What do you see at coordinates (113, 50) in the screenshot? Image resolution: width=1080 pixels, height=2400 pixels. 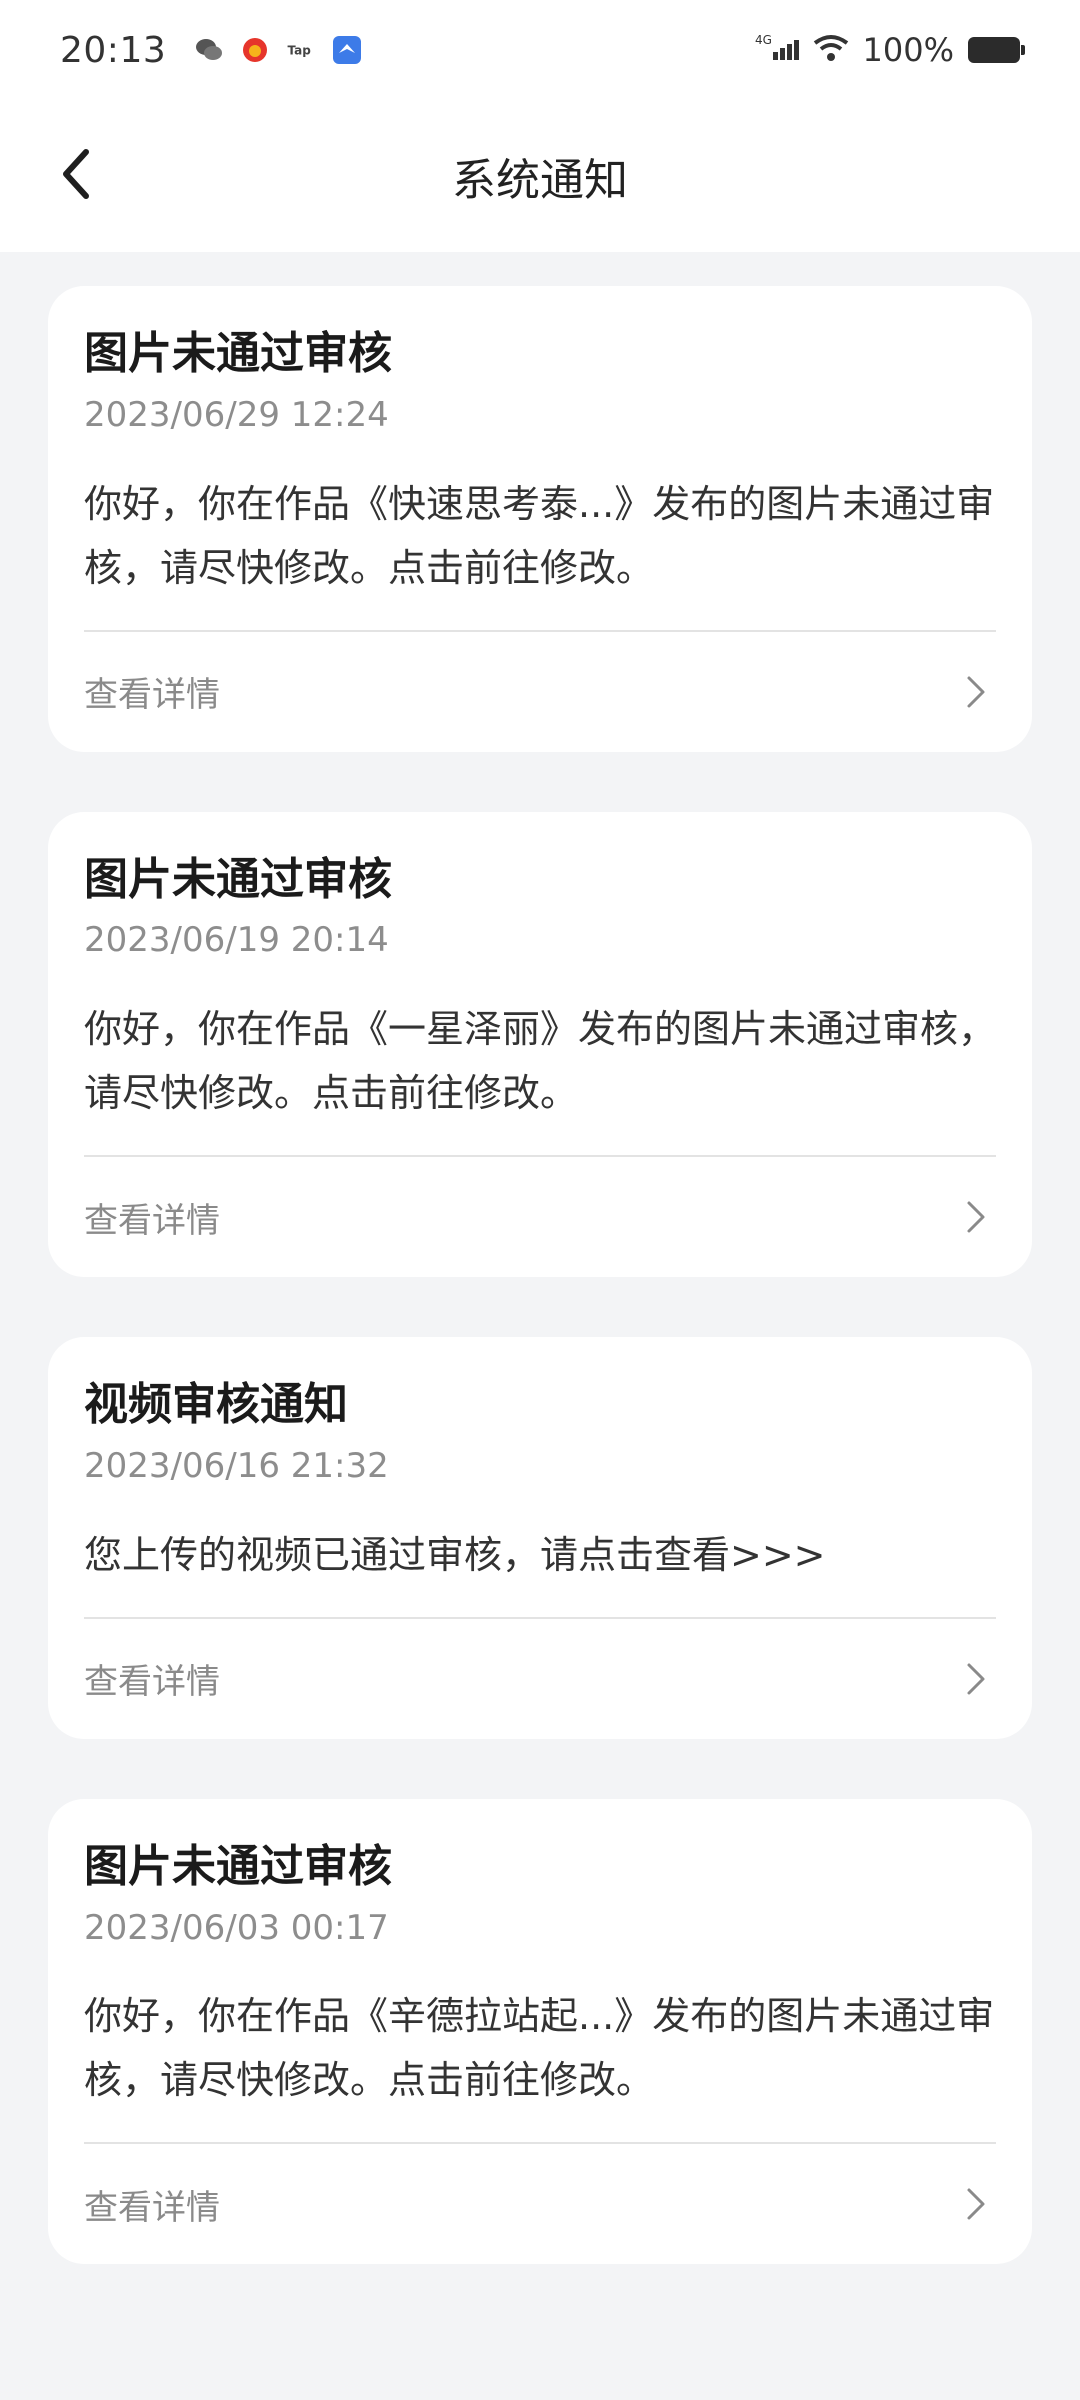 I see `status-time: 20:13` at bounding box center [113, 50].